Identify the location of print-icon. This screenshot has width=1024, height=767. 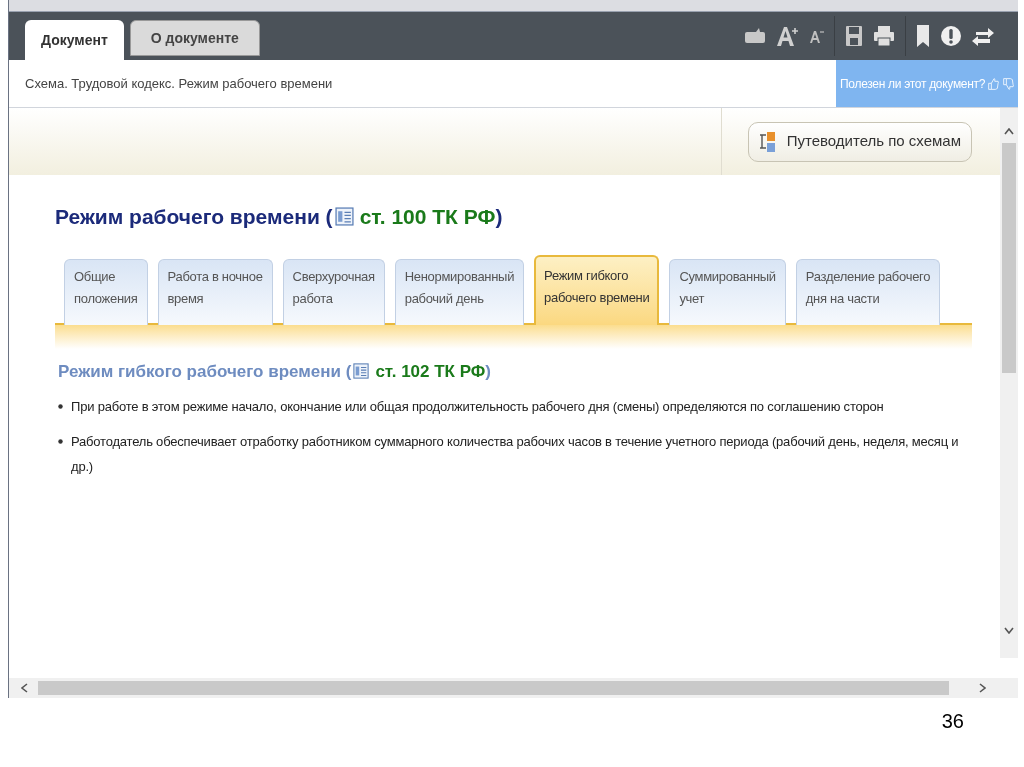
(884, 36).